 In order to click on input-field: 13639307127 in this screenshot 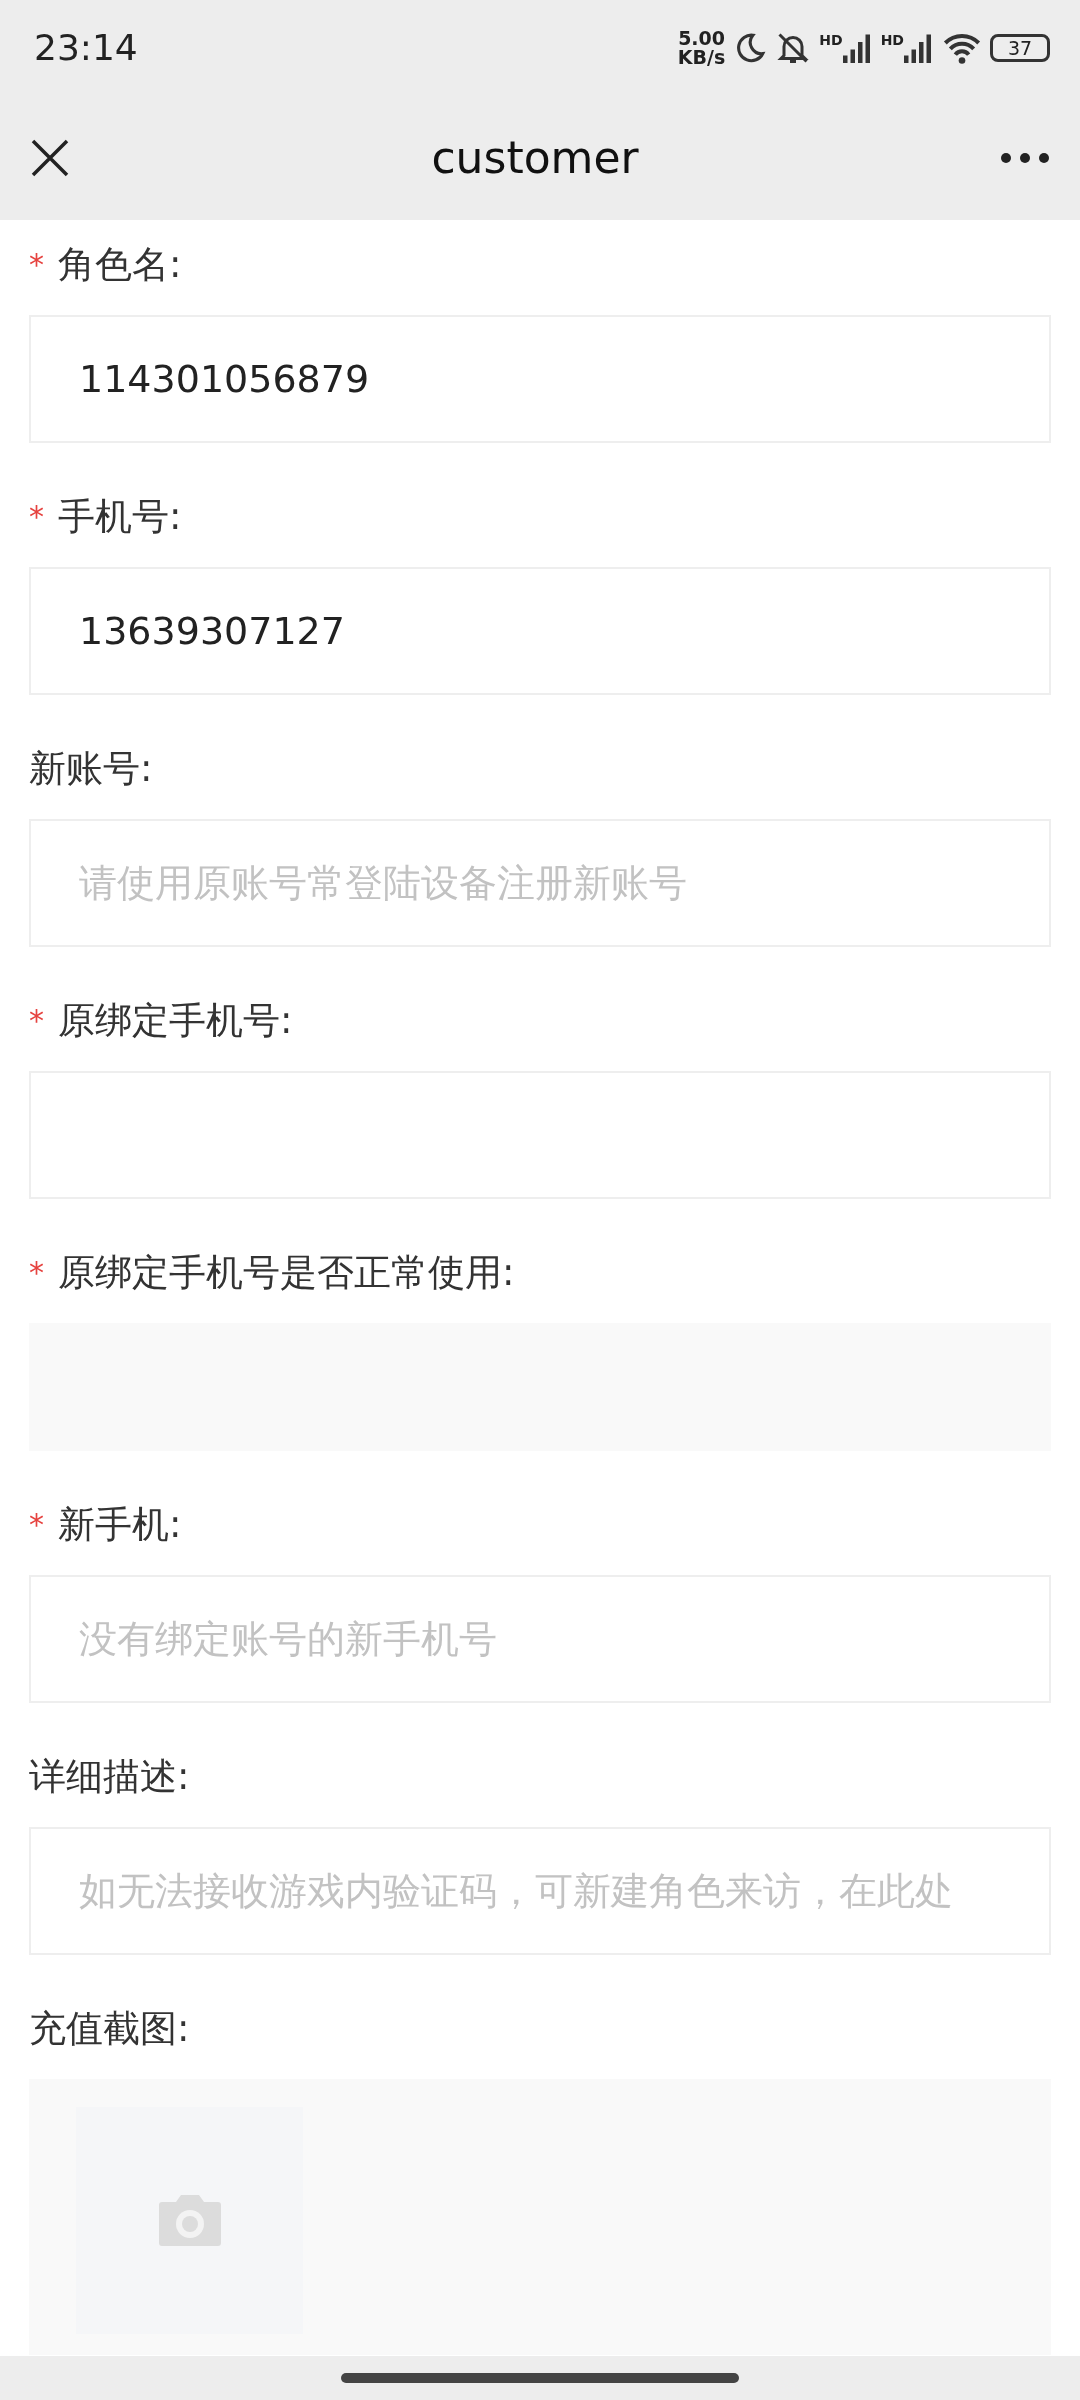, I will do `click(540, 631)`.